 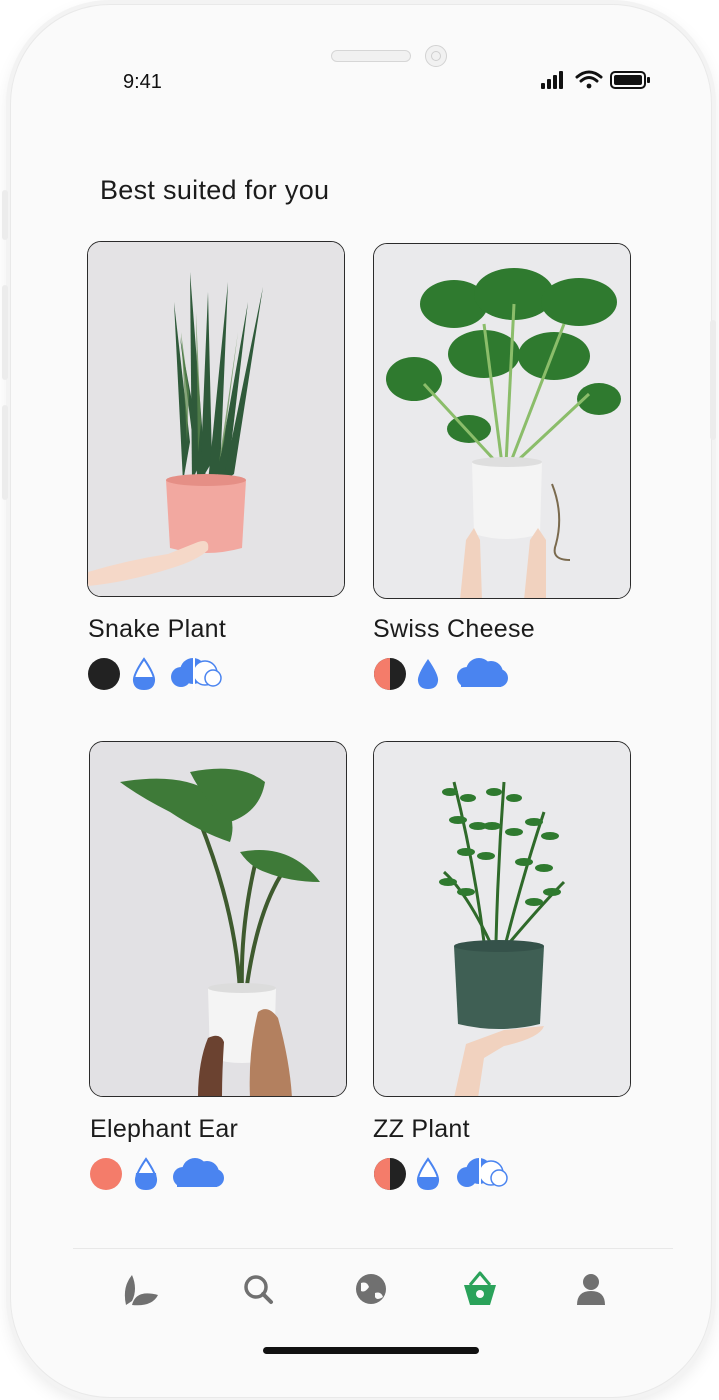 What do you see at coordinates (552, 80) in the screenshot?
I see `cellular-signal-icon` at bounding box center [552, 80].